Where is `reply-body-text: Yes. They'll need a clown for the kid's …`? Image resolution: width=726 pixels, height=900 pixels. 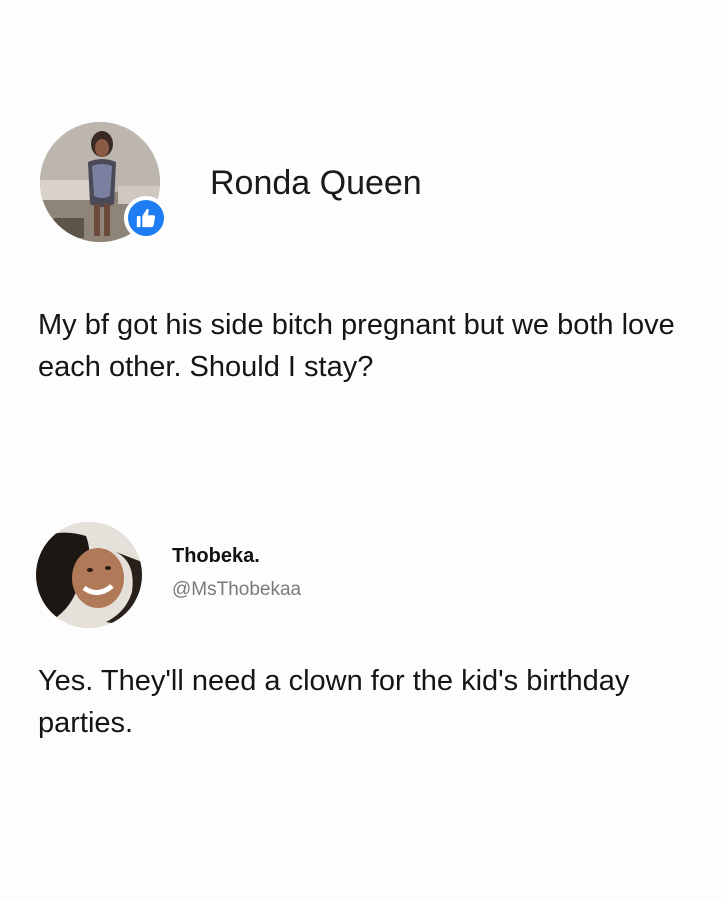
reply-body-text: Yes. They'll need a clown for the kid's … is located at coordinates (334, 702).